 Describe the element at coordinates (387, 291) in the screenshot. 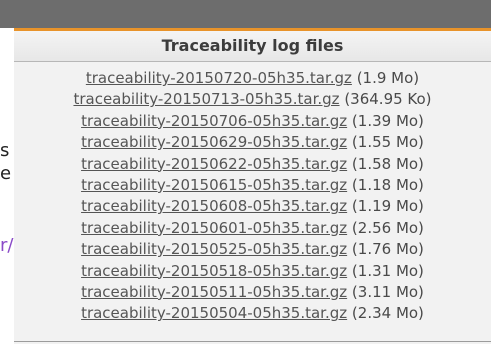

I see `file-size-label: (3.11 Mo)` at that location.